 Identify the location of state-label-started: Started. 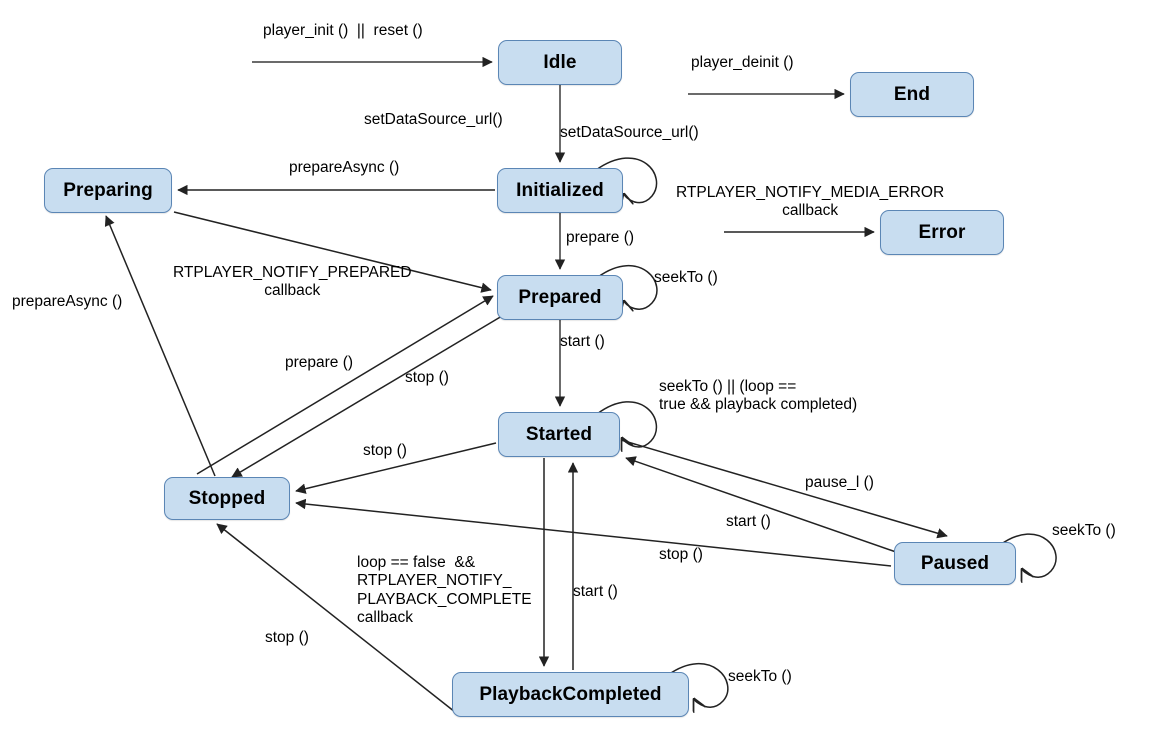
(559, 434).